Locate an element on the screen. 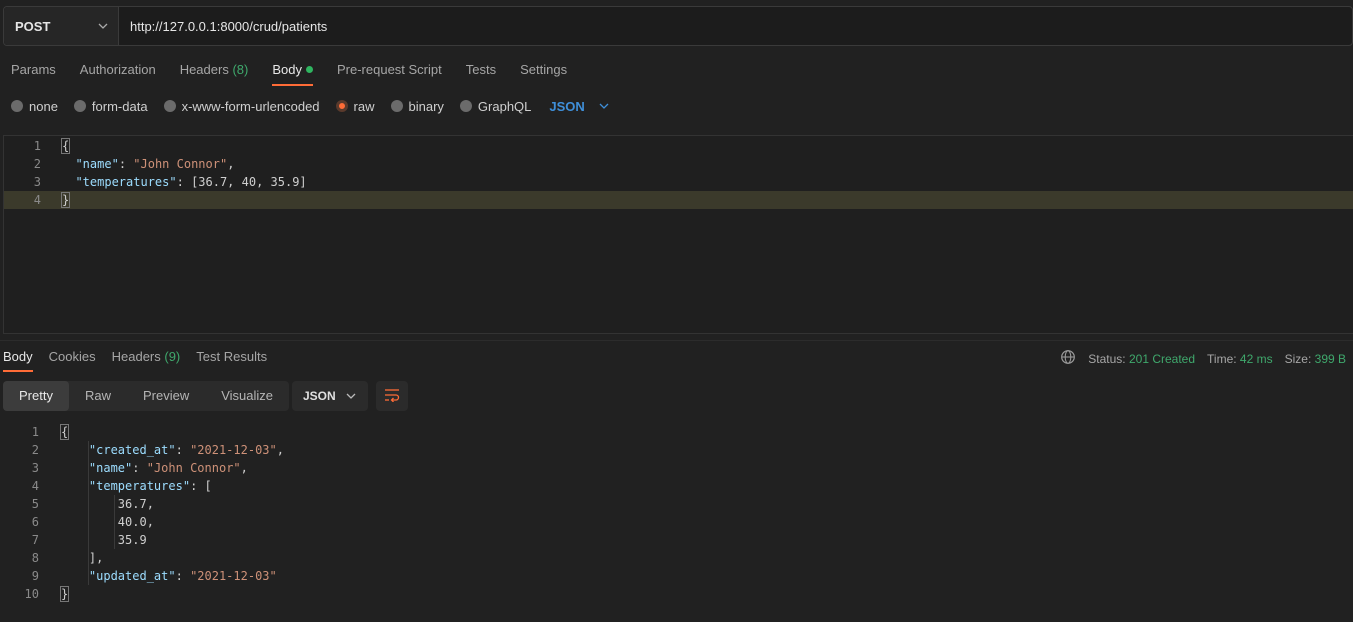  code-line-highlighted: 4 } is located at coordinates (678, 200).